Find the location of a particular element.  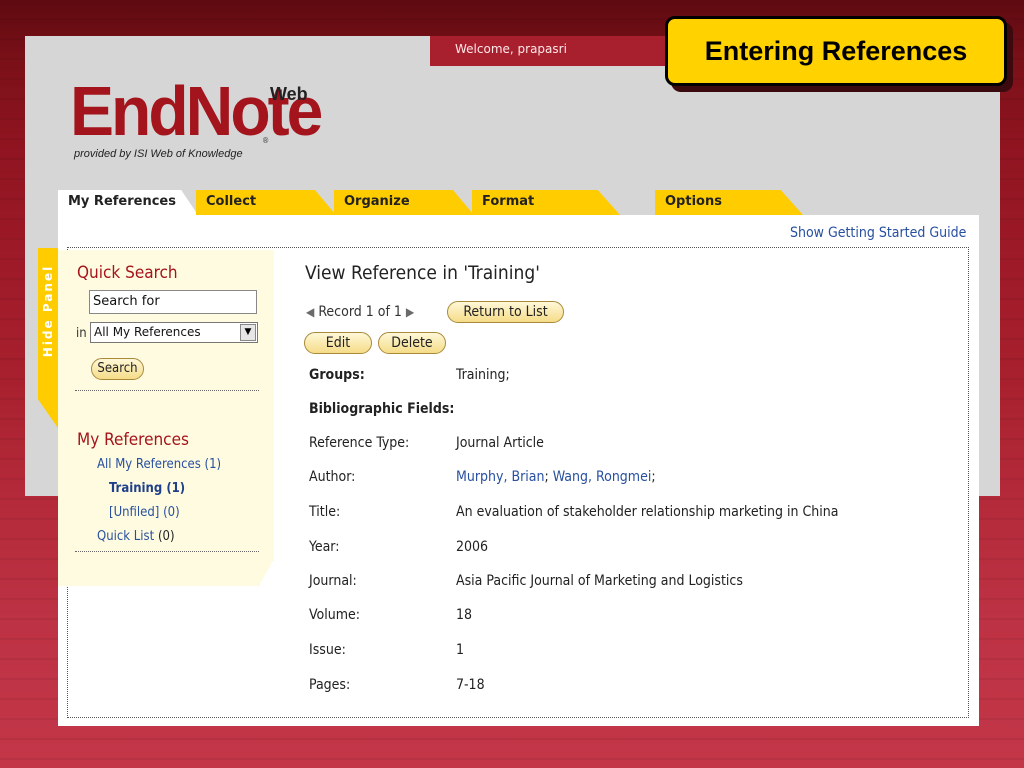

registered-mark: ® is located at coordinates (266, 140).